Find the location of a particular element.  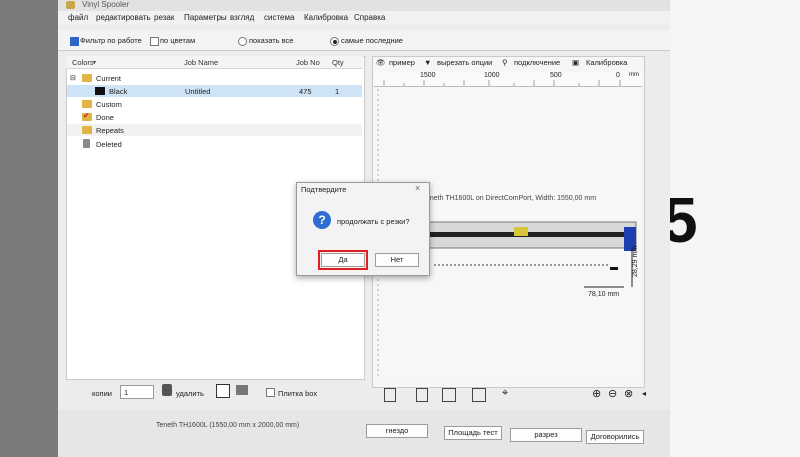

agreed-button: Договорились is located at coordinates (615, 437).